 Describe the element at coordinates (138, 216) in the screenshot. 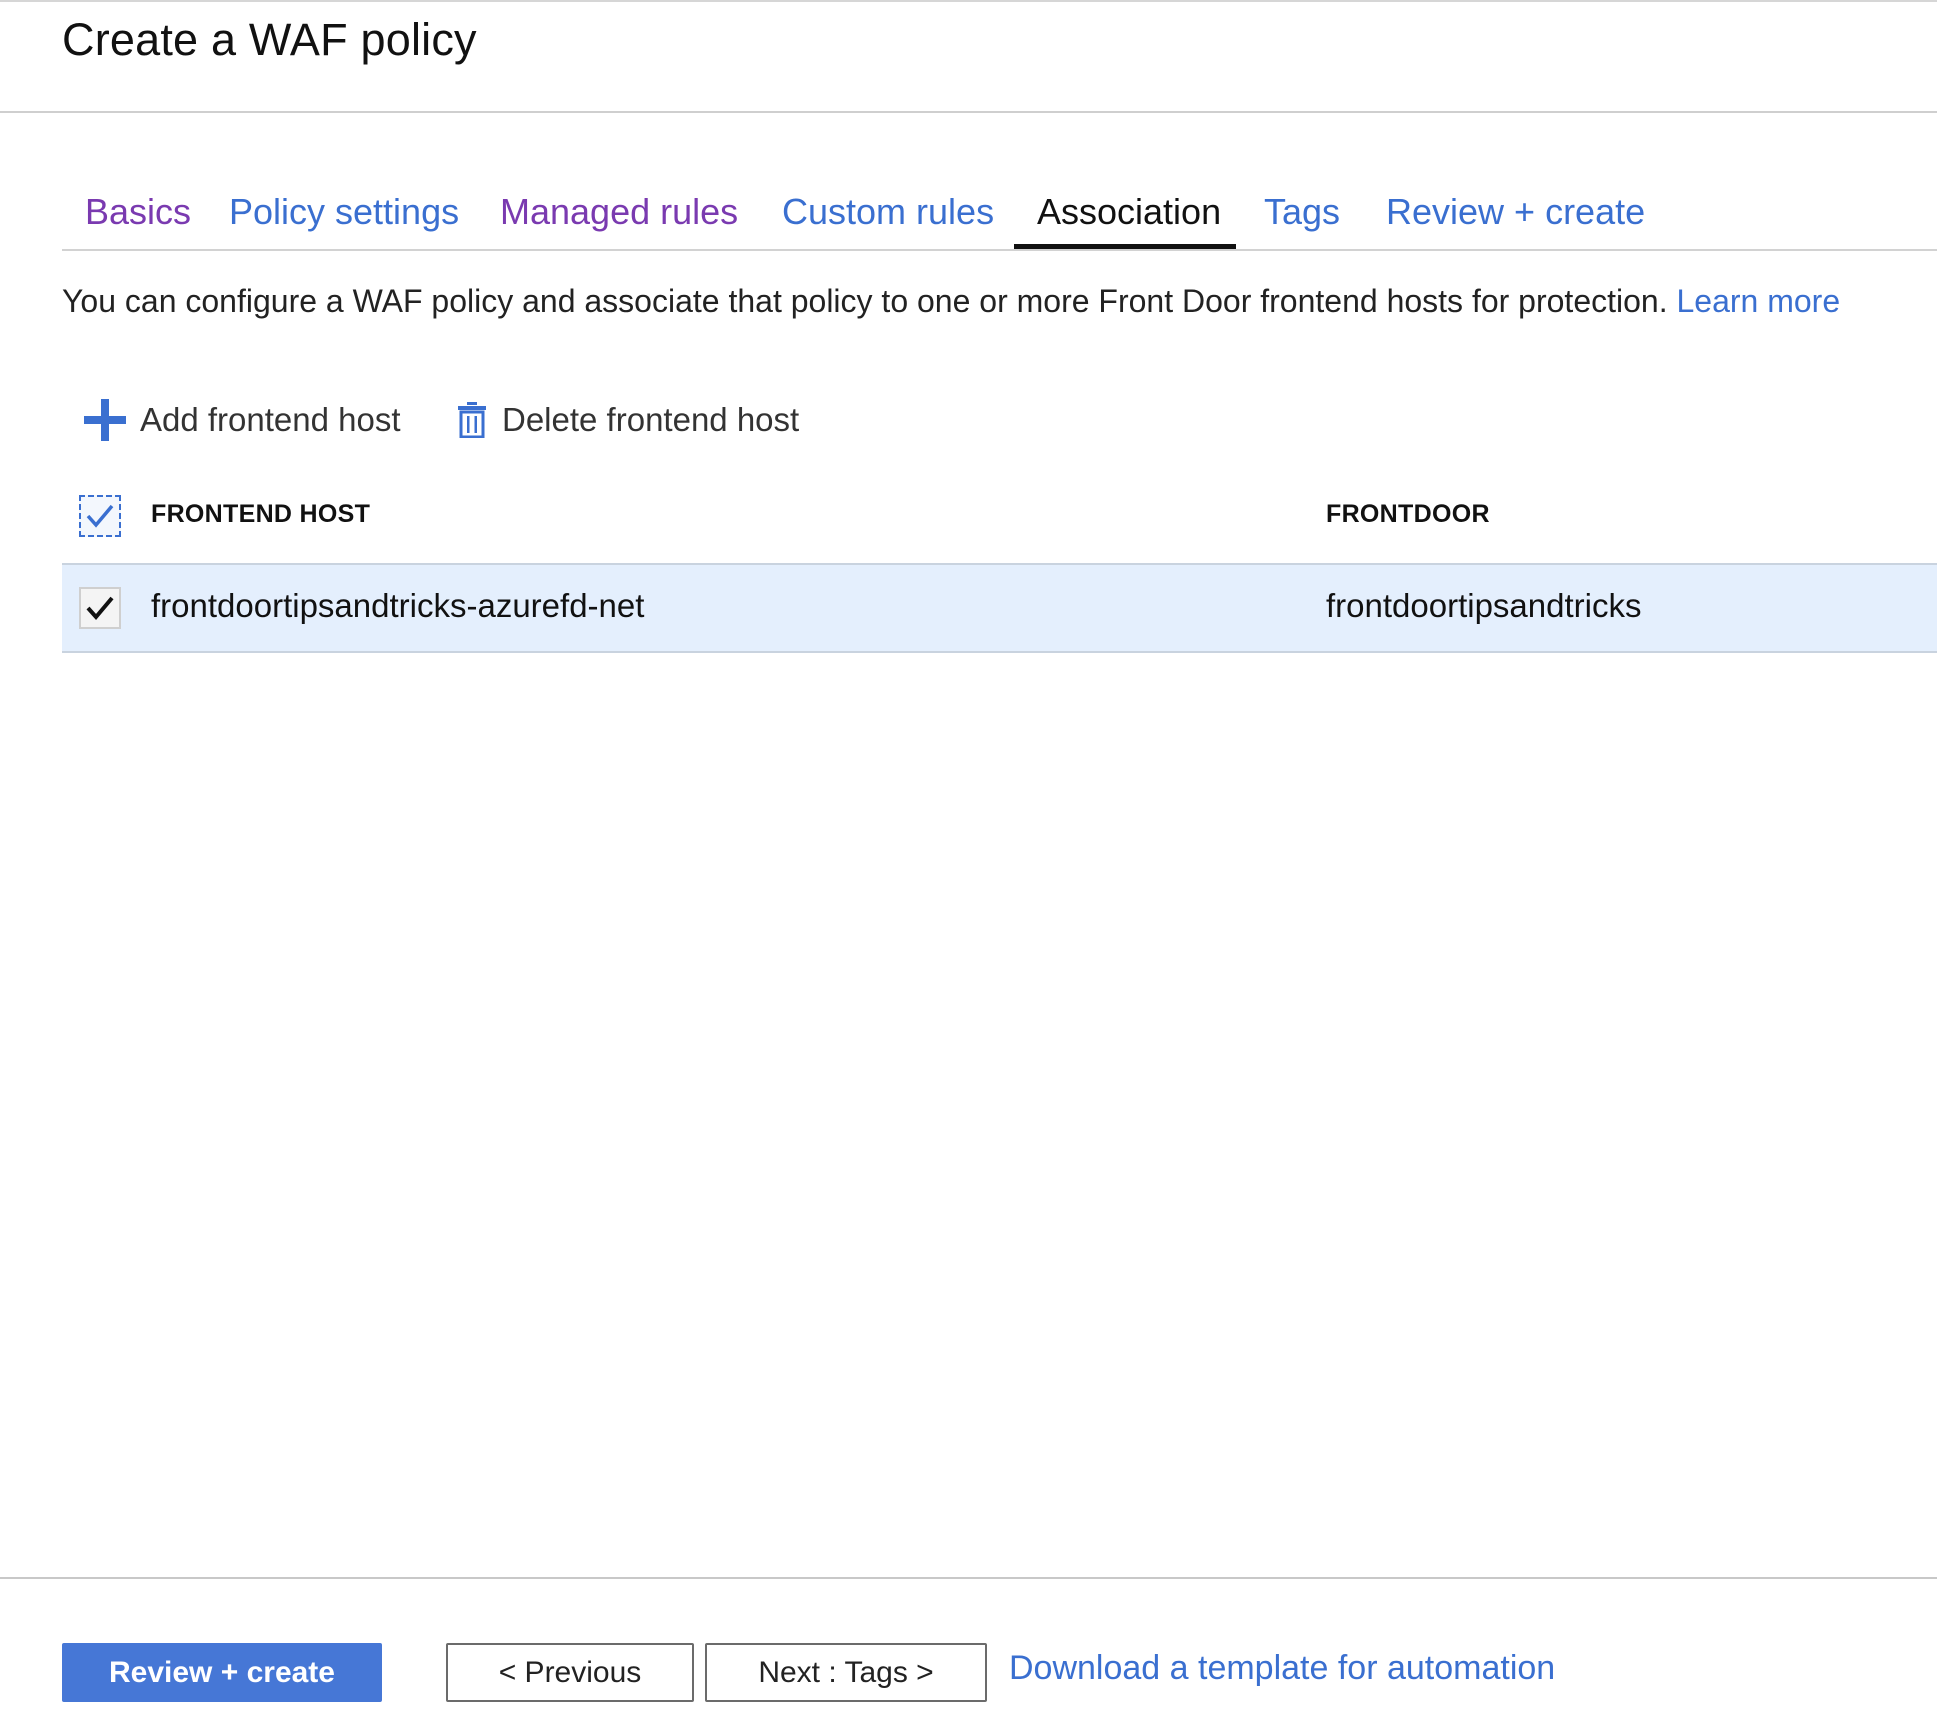

I see `tab-basics: Basics` at that location.